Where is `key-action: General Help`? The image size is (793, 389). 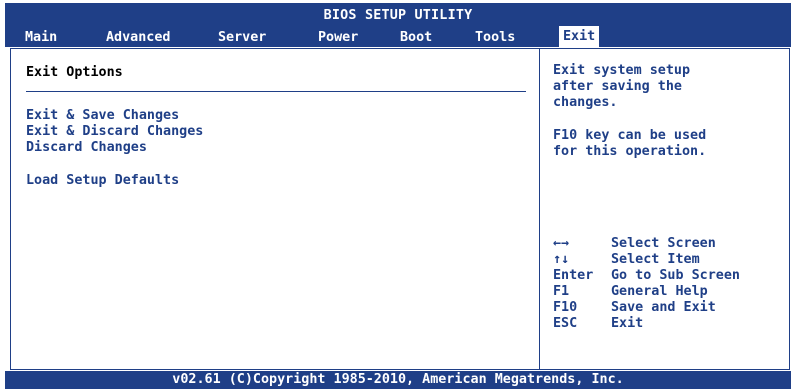 key-action: General Help is located at coordinates (659, 291).